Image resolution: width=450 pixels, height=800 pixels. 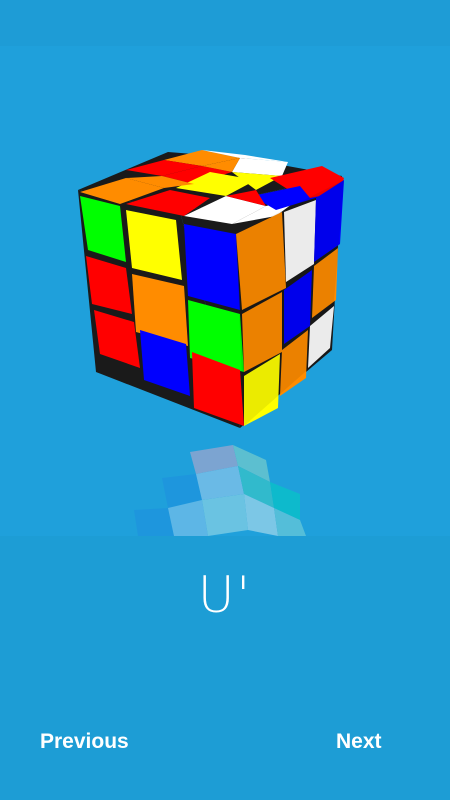 What do you see at coordinates (225, 595) in the screenshot?
I see `move-notation: U'` at bounding box center [225, 595].